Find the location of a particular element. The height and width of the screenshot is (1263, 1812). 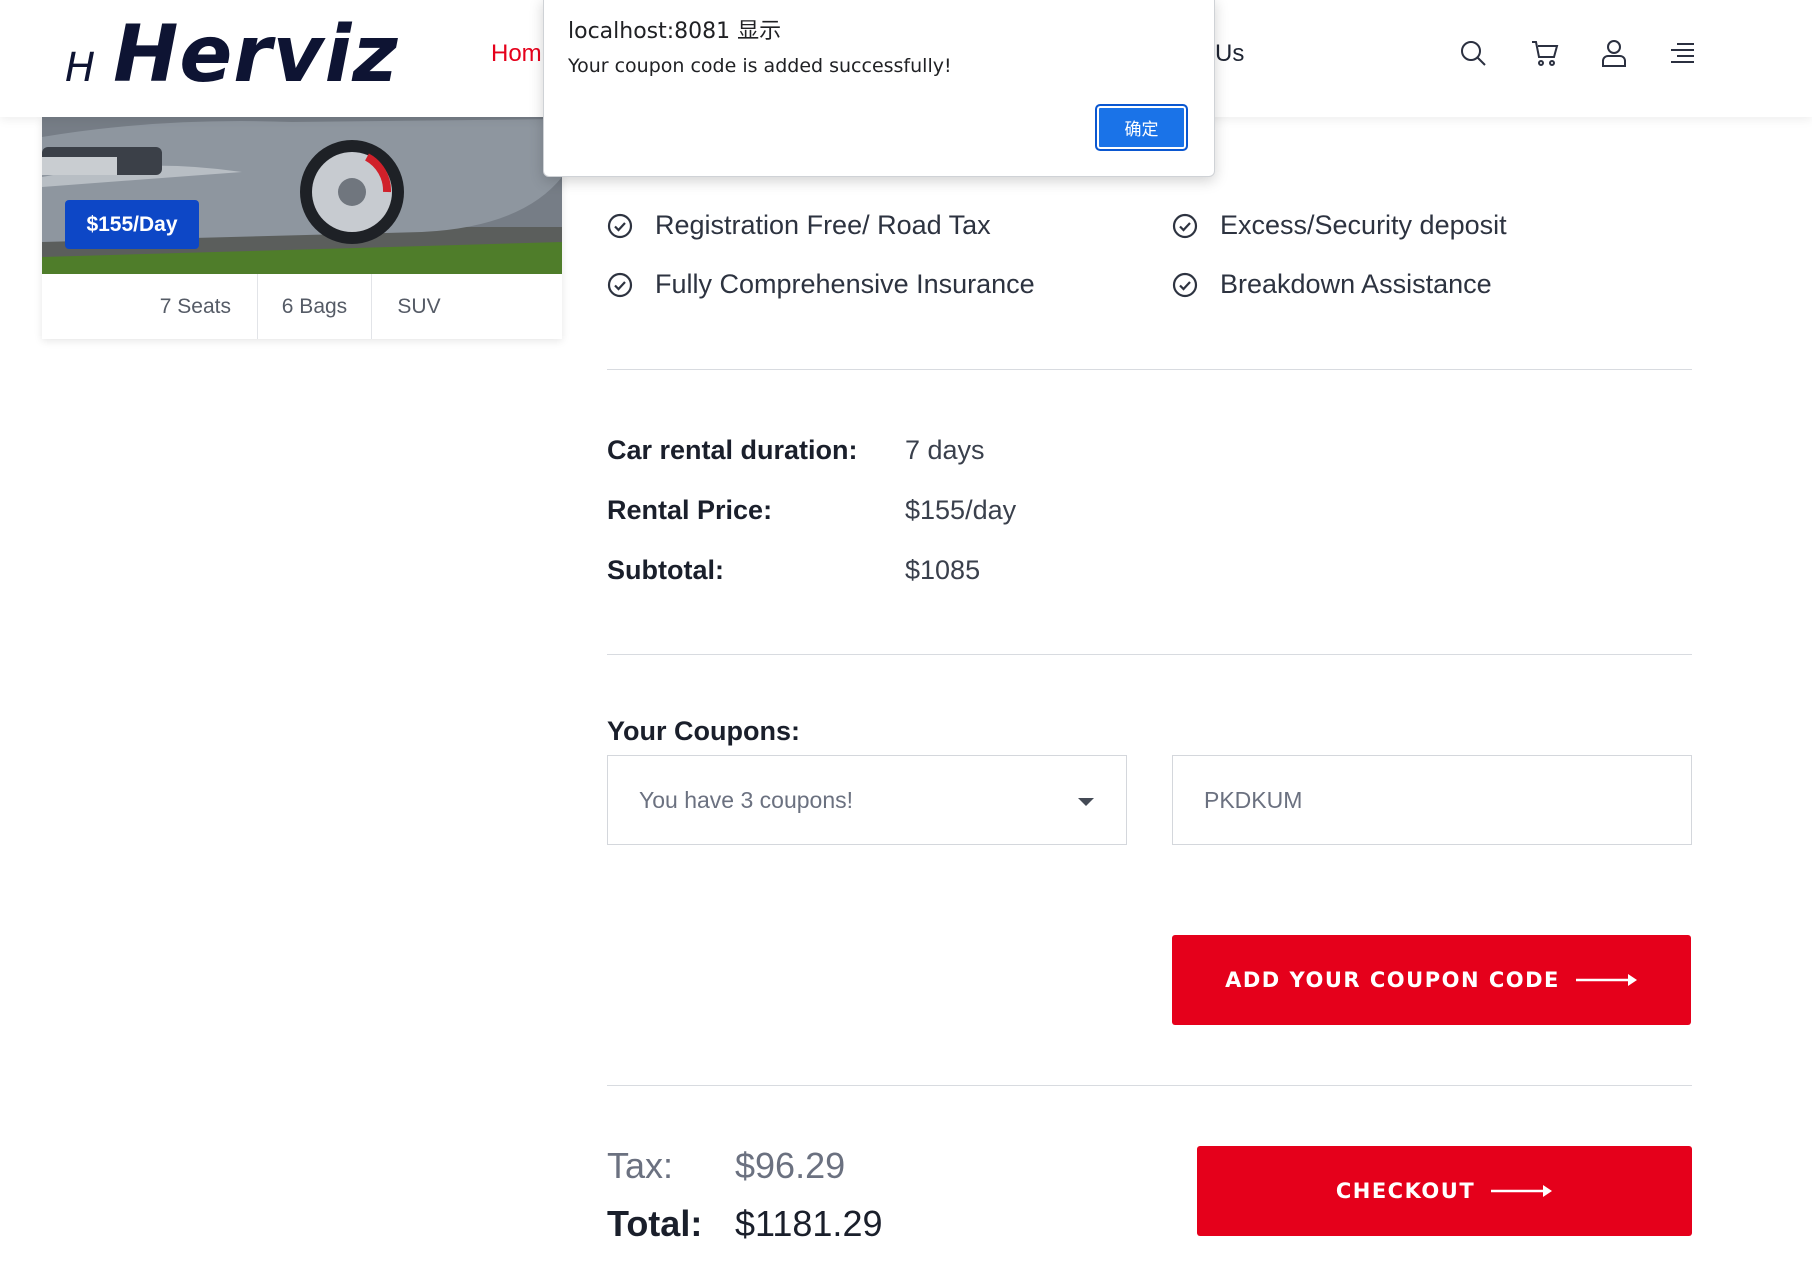

rental-price-value: $155/day is located at coordinates (961, 510).